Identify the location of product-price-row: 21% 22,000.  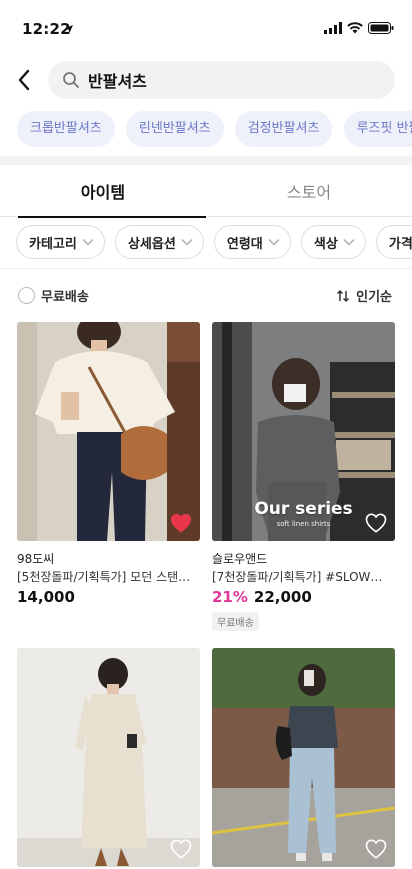
(262, 597).